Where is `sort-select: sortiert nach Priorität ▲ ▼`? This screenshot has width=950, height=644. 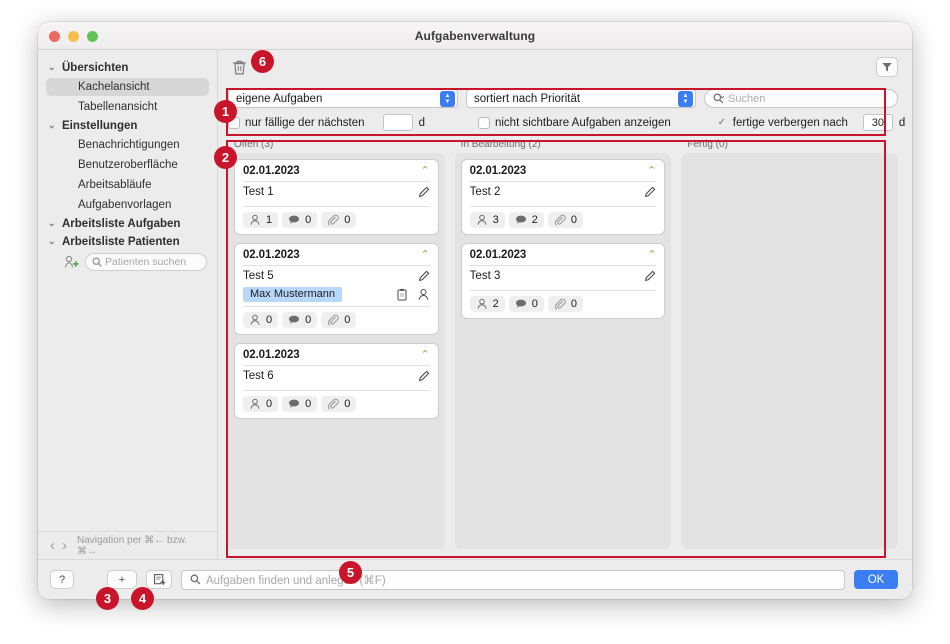 sort-select: sortiert nach Priorität ▲ ▼ is located at coordinates (581, 98).